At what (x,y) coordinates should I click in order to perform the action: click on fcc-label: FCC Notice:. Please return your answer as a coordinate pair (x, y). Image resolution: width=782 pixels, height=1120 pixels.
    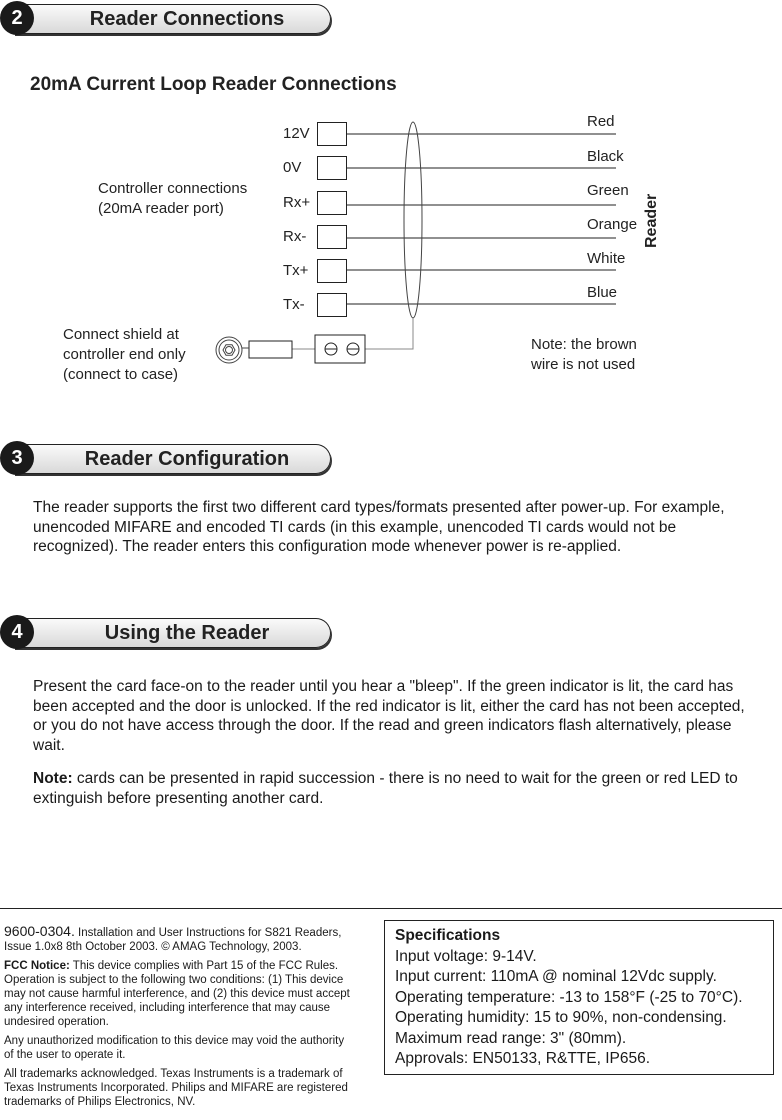
    Looking at the image, I should click on (37, 966).